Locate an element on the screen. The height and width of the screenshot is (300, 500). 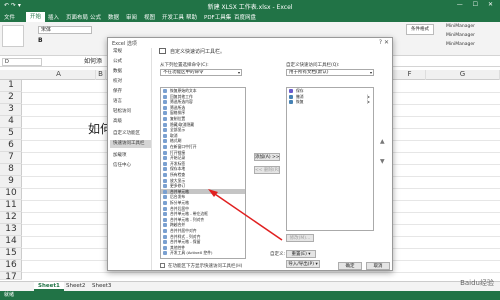
reset-button: 重置(E) ▾ is located at coordinates (301, 254).